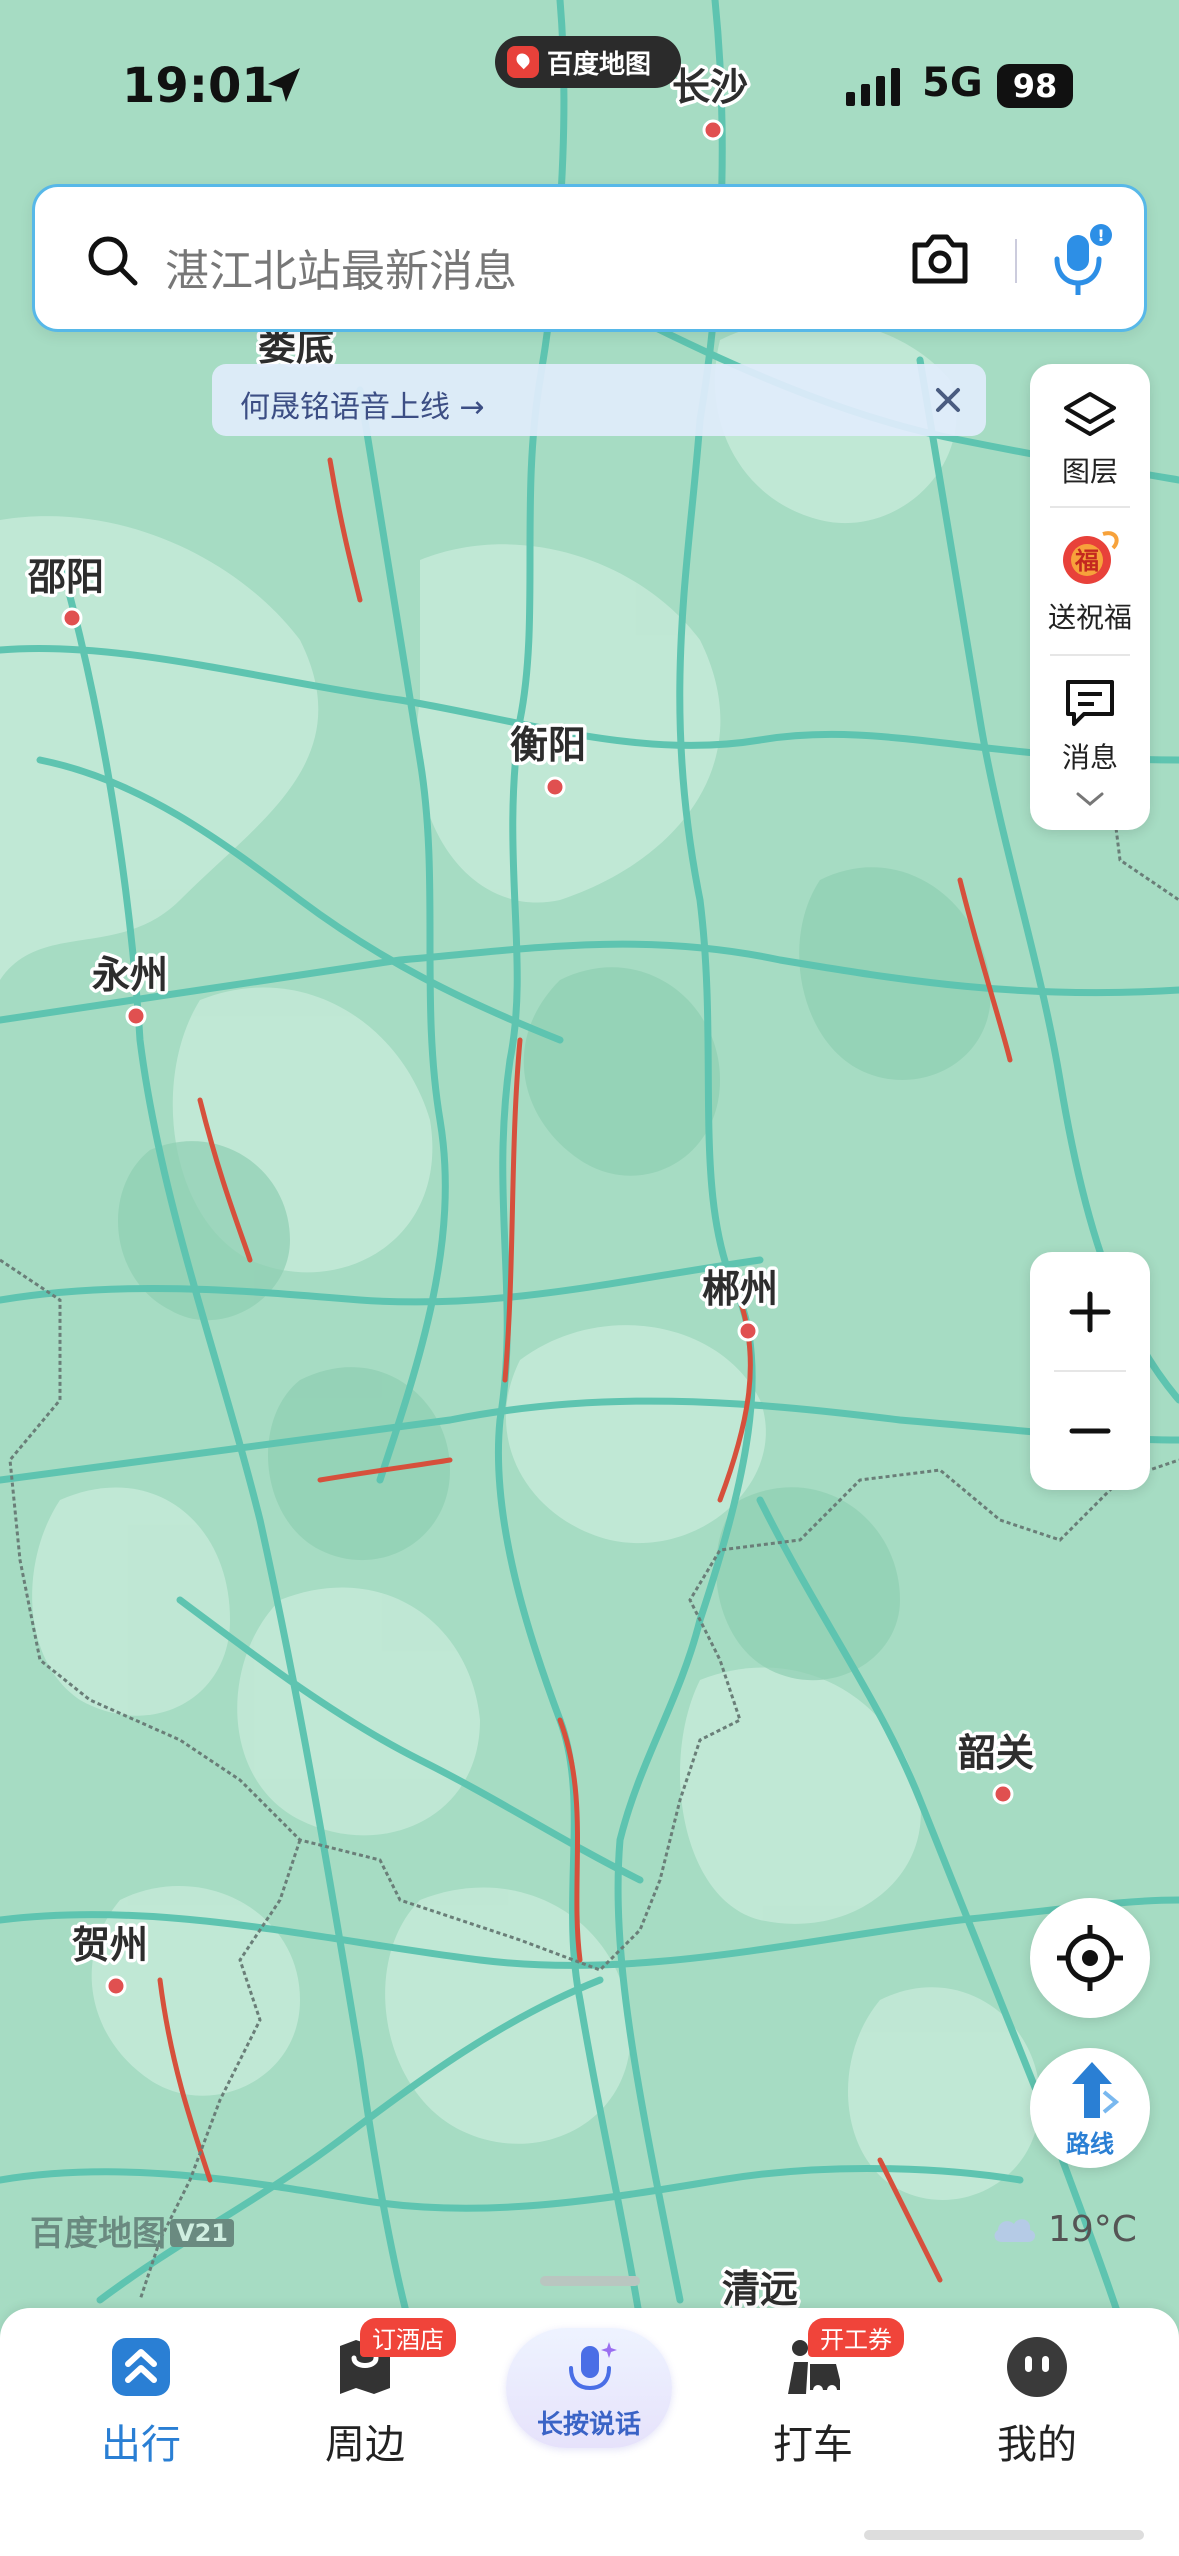 This screenshot has width=1179, height=2556. What do you see at coordinates (141, 2445) in the screenshot?
I see `nav-label-travel: 出行` at bounding box center [141, 2445].